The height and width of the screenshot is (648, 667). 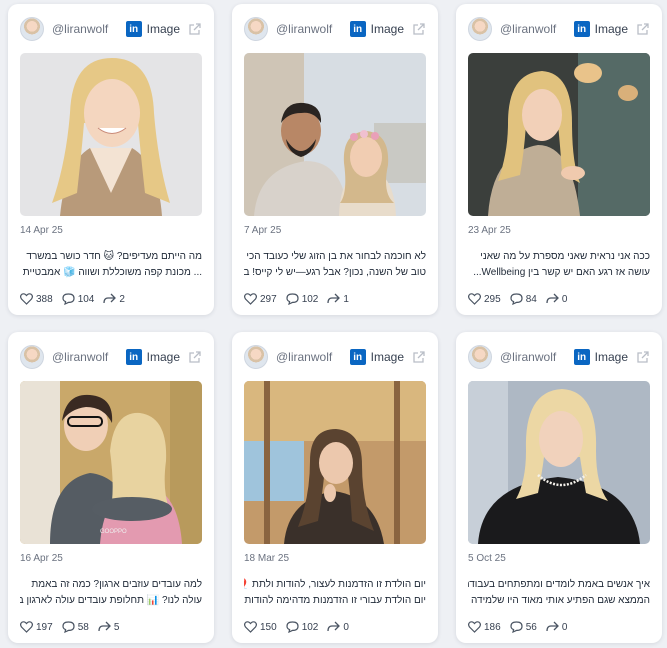 What do you see at coordinates (560, 600) in the screenshot?
I see `post-text-line: הממצא שגם הפתיע אותי מאוד היו שלמידה` at bounding box center [560, 600].